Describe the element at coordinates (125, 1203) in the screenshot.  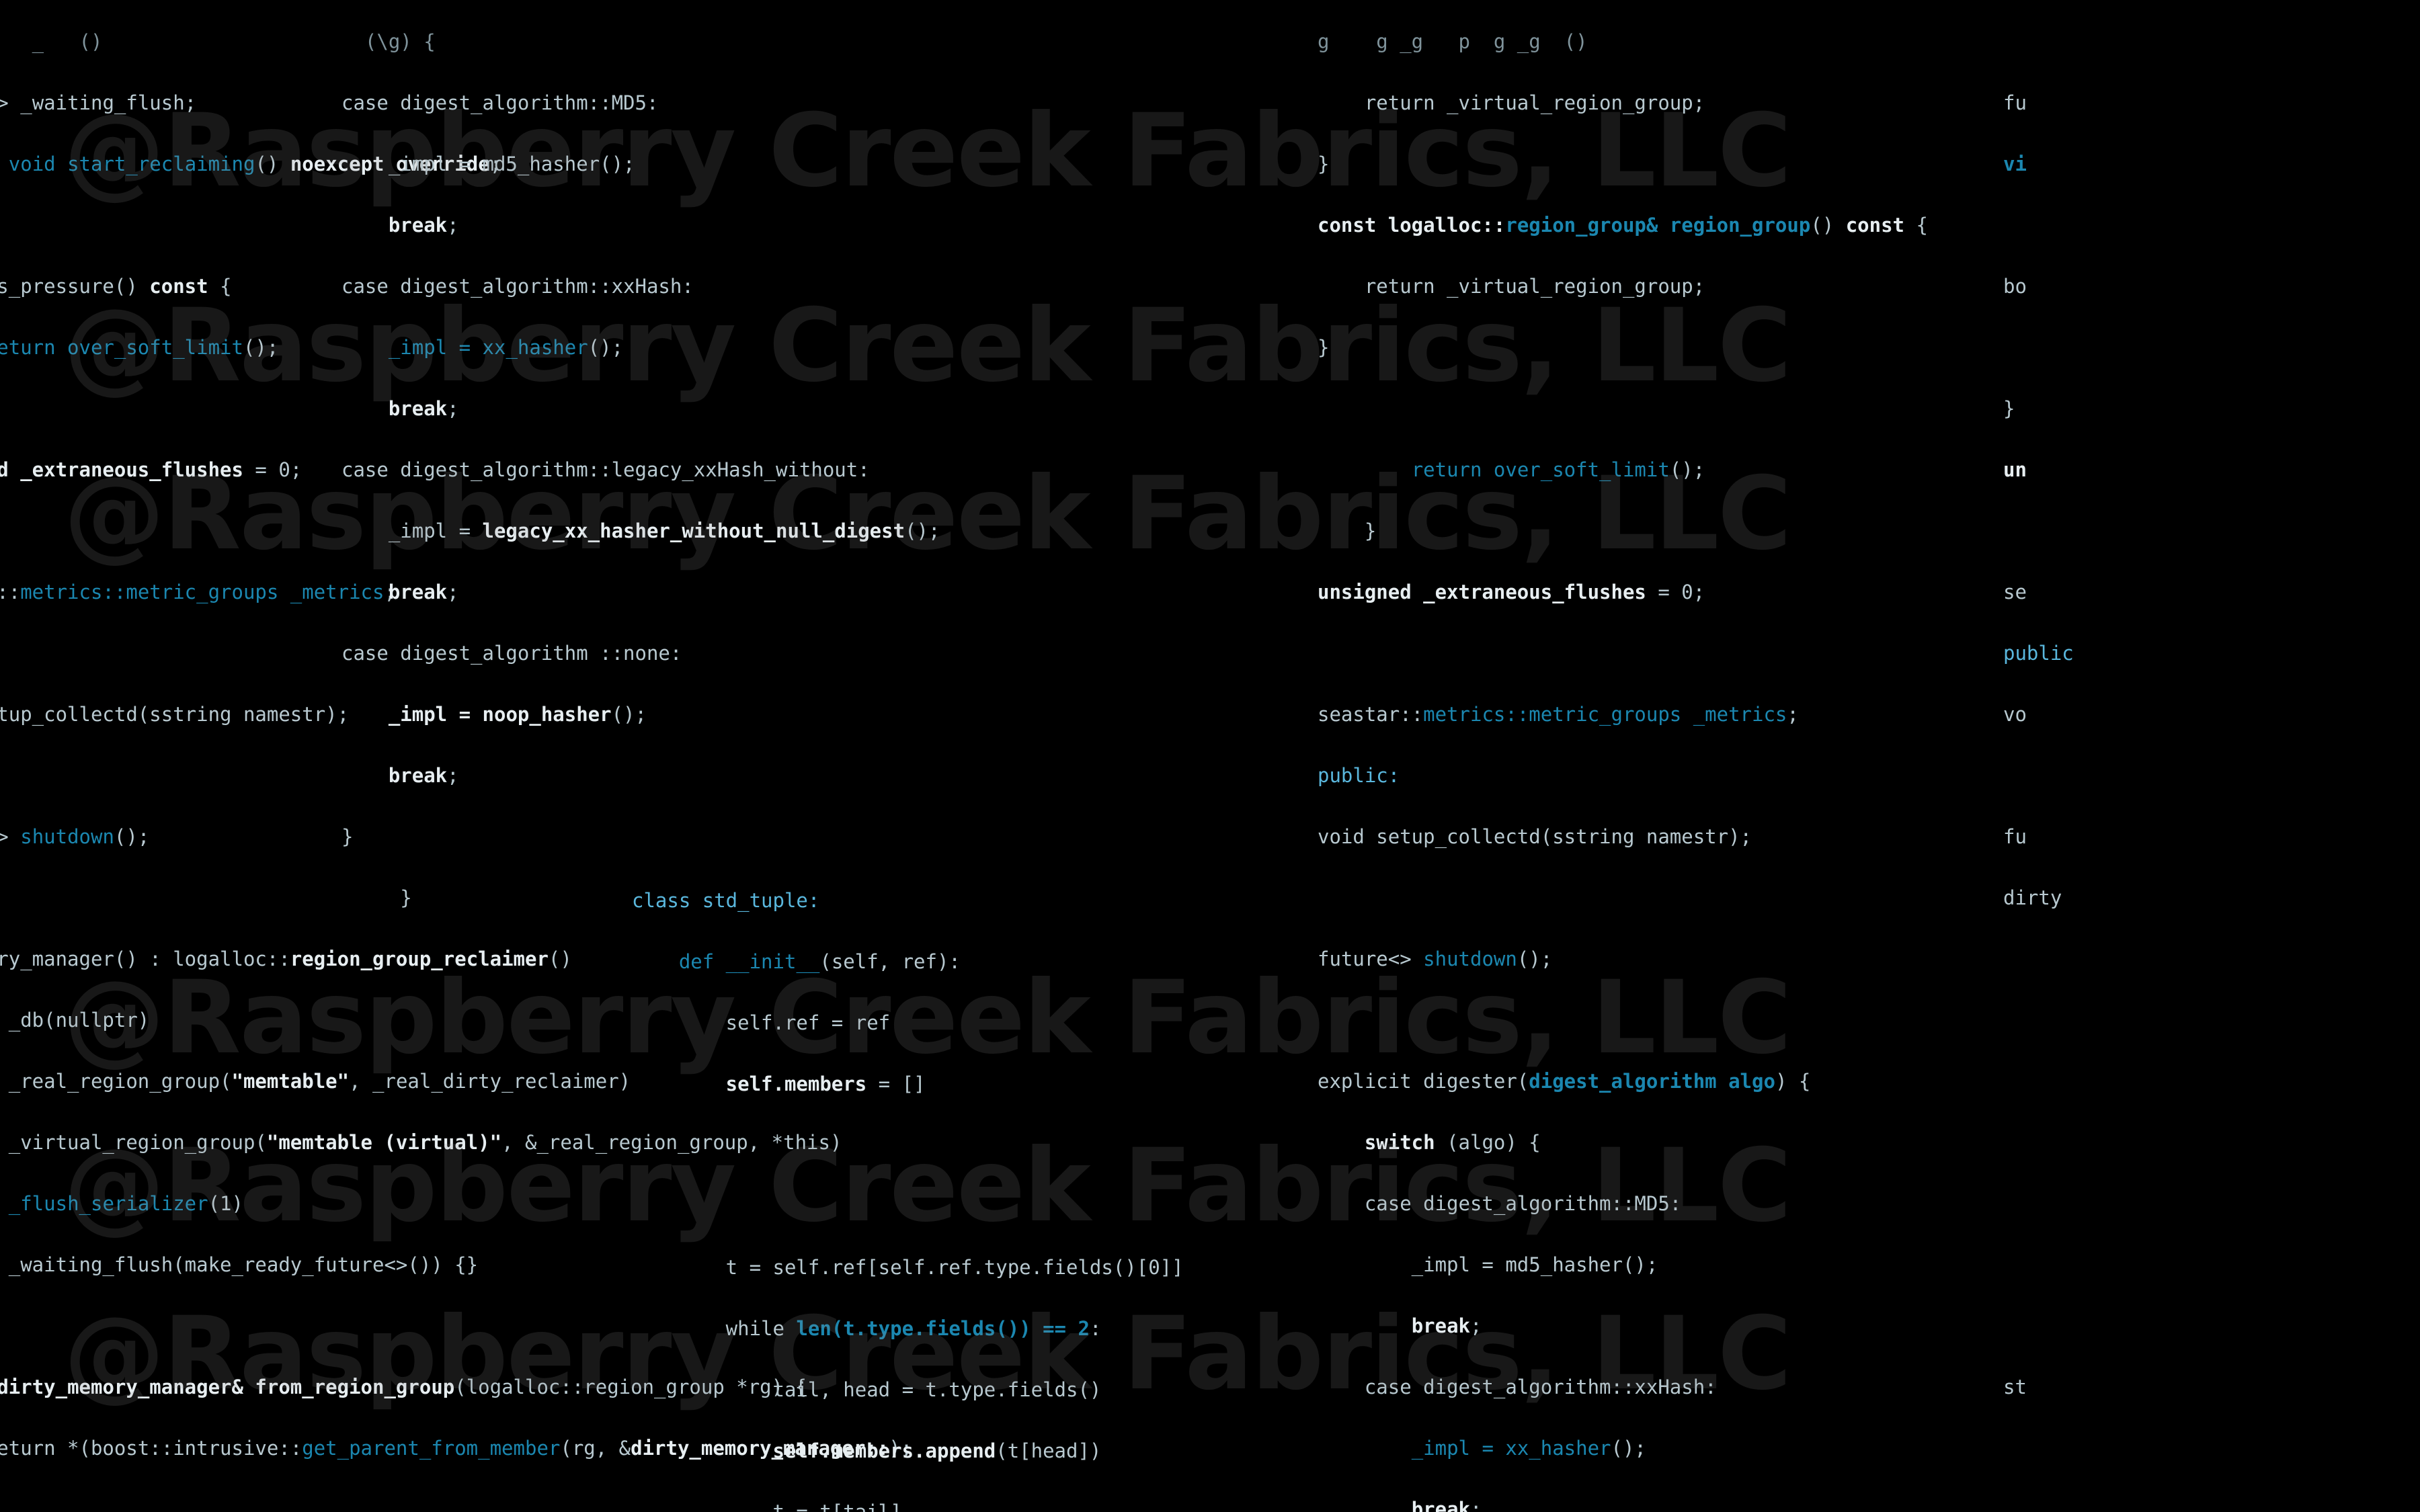
I see `code-line: , _flush_serializer(1)` at that location.